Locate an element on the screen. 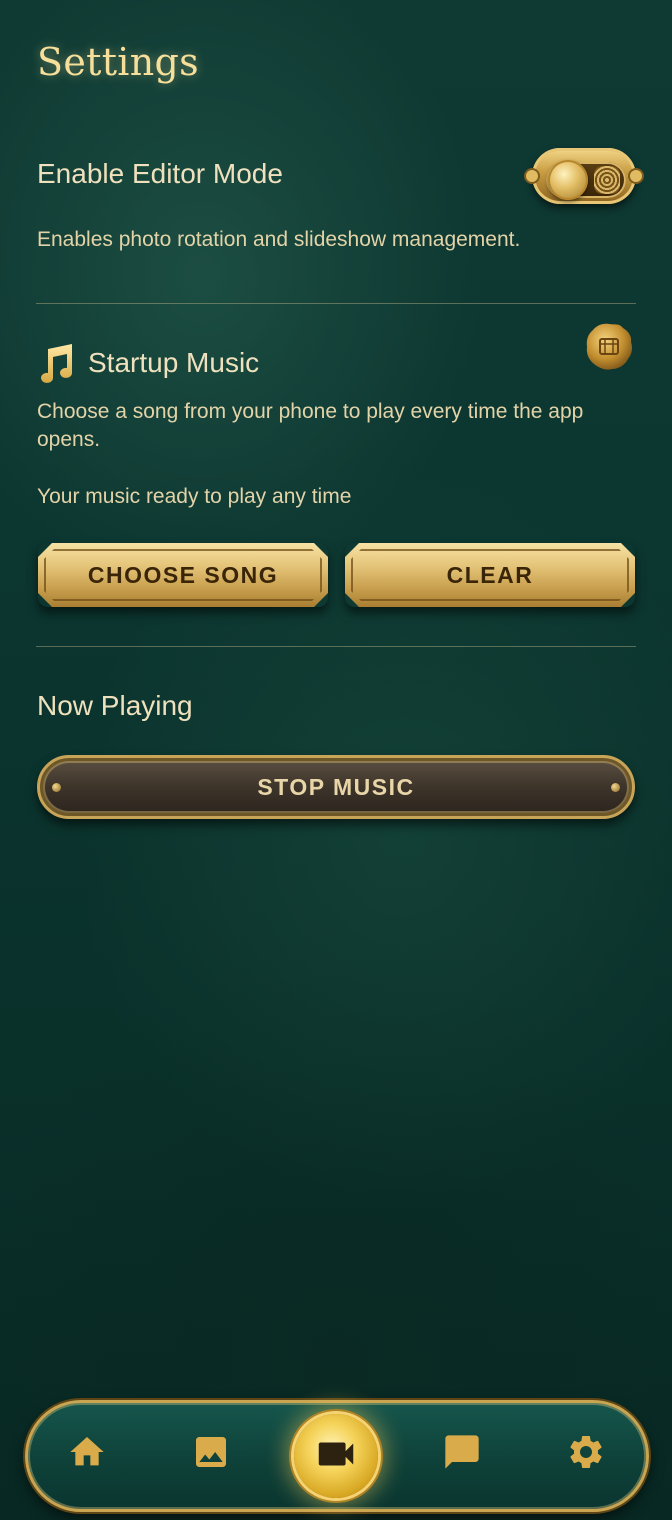 Image resolution: width=672 pixels, height=1520 pixels. stop-music-button: STOP MUSIC is located at coordinates (336, 787).